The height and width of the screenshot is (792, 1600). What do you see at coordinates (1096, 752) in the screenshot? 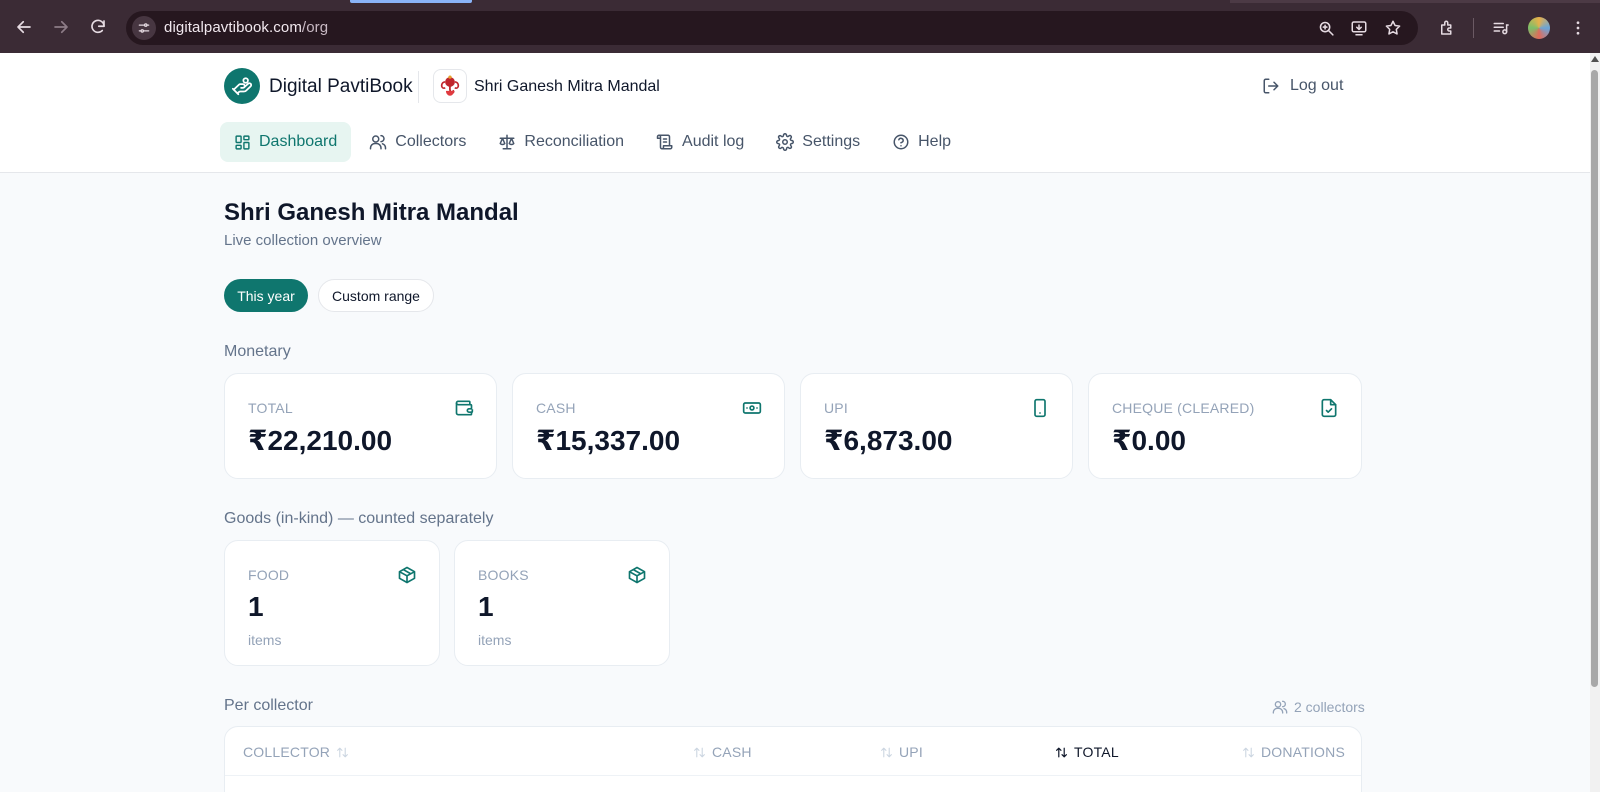
I see `col-total-label: TOTAL` at bounding box center [1096, 752].